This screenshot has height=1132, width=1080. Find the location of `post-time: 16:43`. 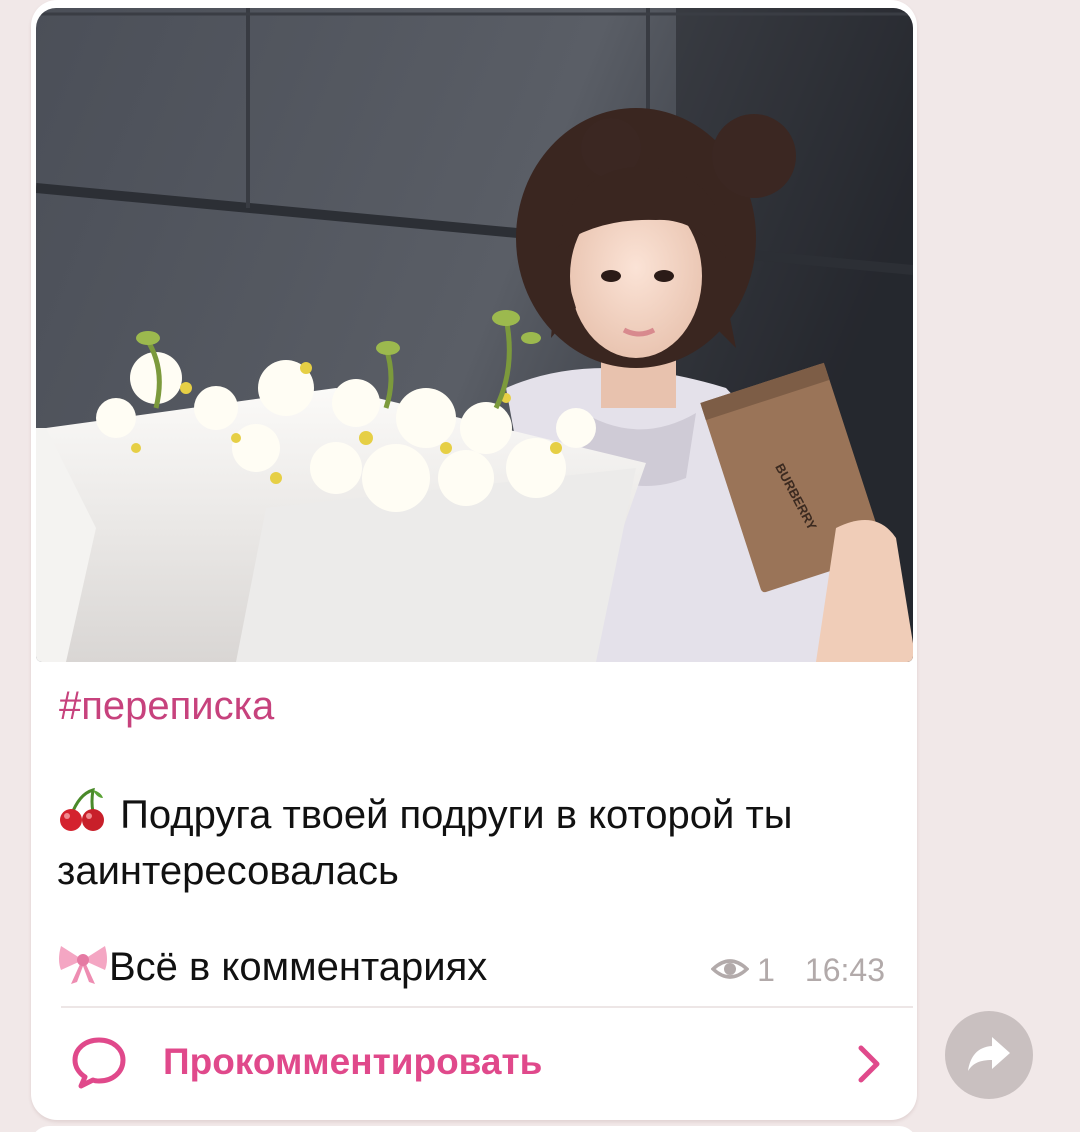

post-time: 16:43 is located at coordinates (844, 969).